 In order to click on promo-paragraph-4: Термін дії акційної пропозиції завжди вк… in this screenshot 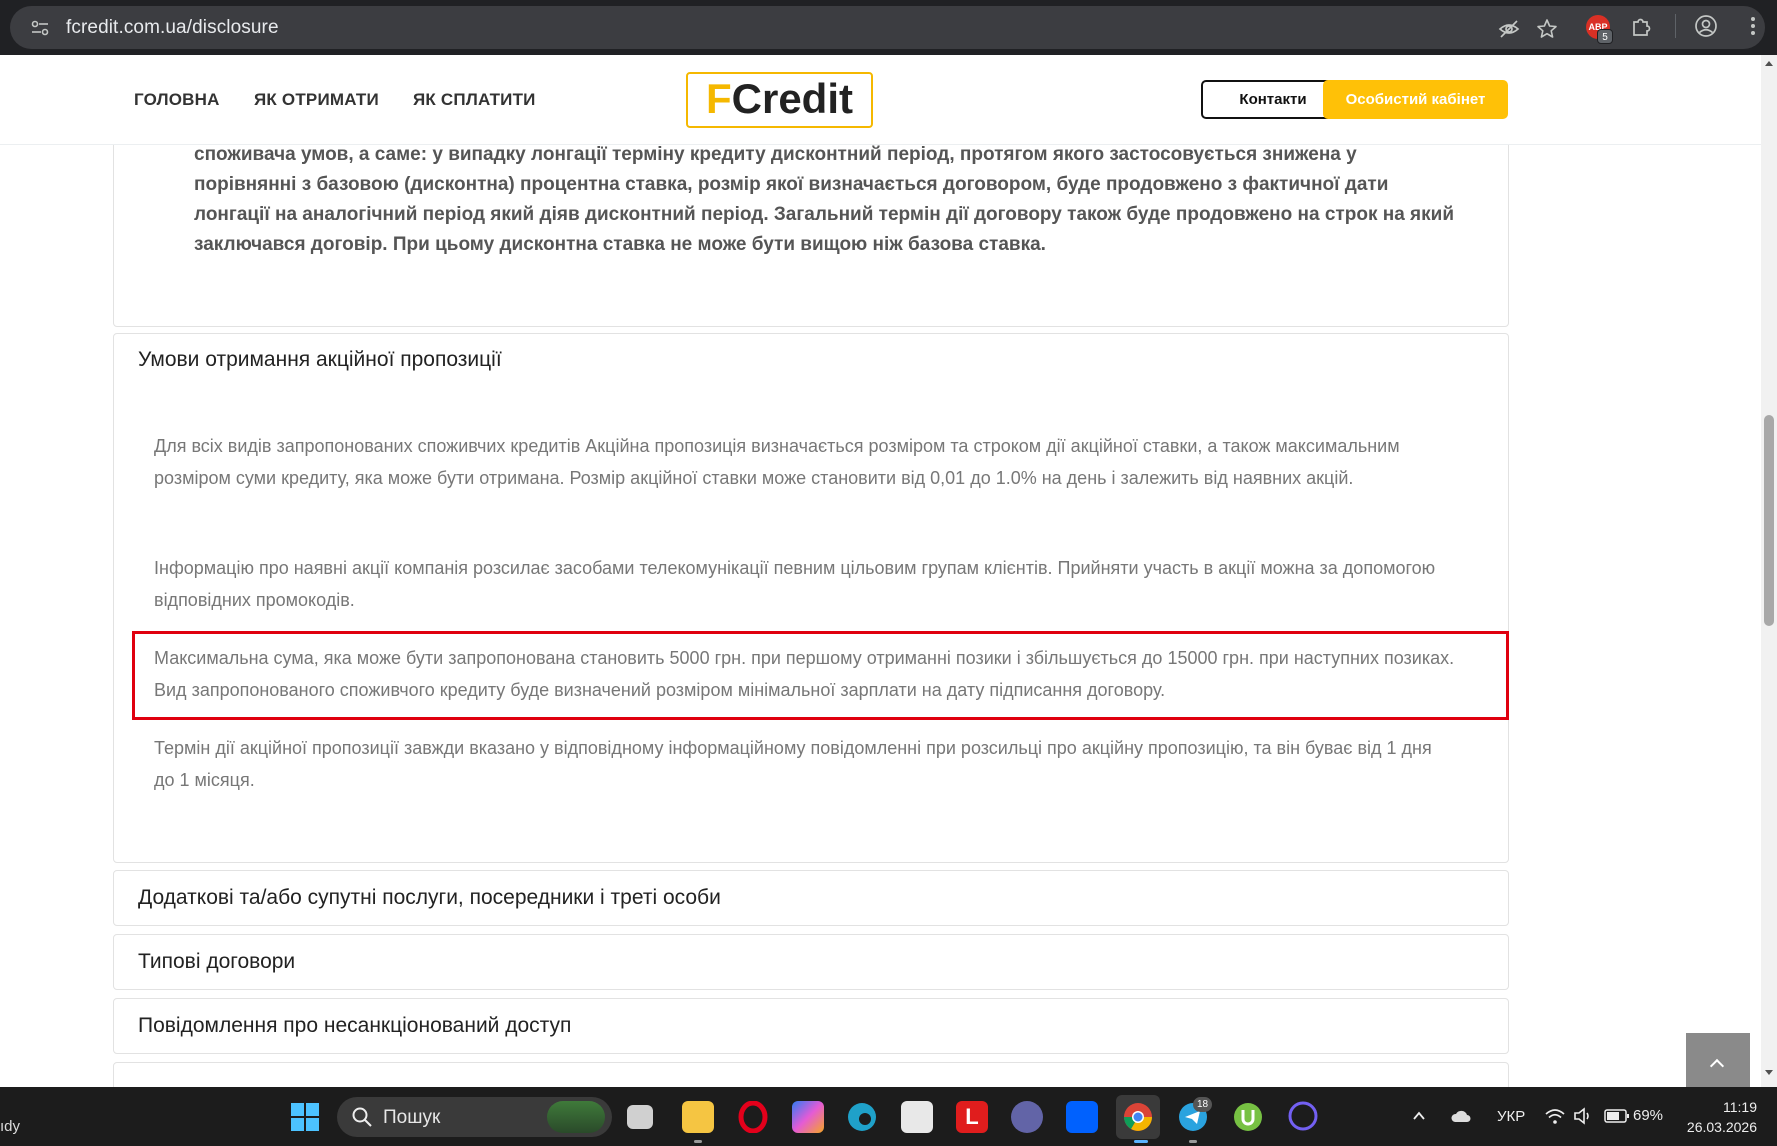, I will do `click(793, 764)`.